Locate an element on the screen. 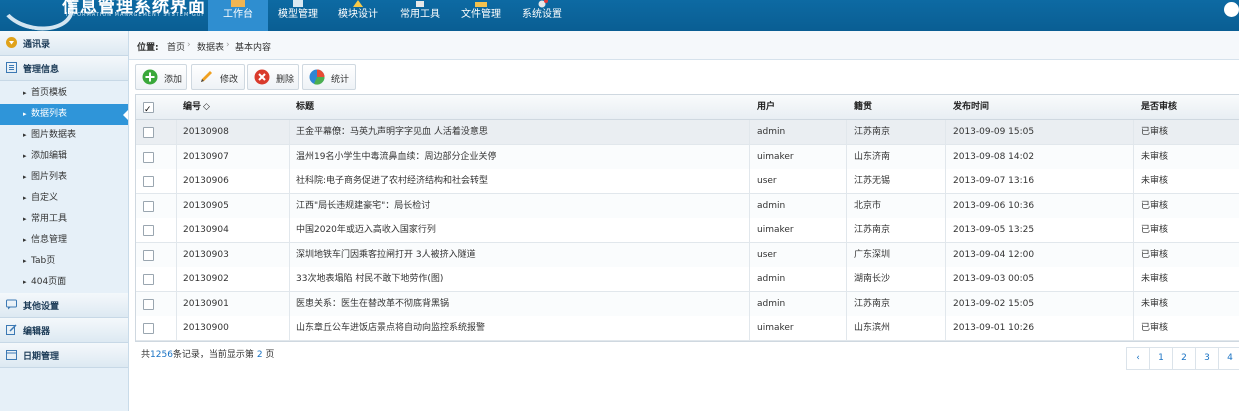  sidebar-item-home-template: ▸ 首页模板 is located at coordinates (64, 93).